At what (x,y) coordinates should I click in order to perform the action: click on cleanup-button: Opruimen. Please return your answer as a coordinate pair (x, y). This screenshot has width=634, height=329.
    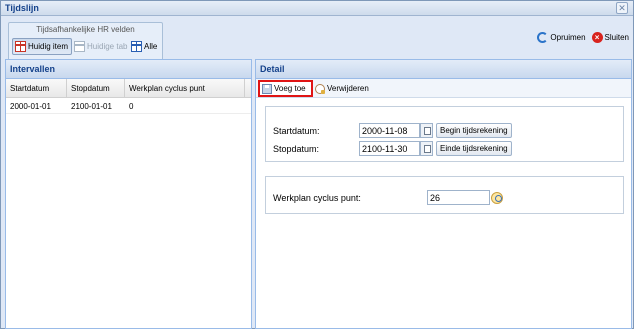
    Looking at the image, I should click on (561, 37).